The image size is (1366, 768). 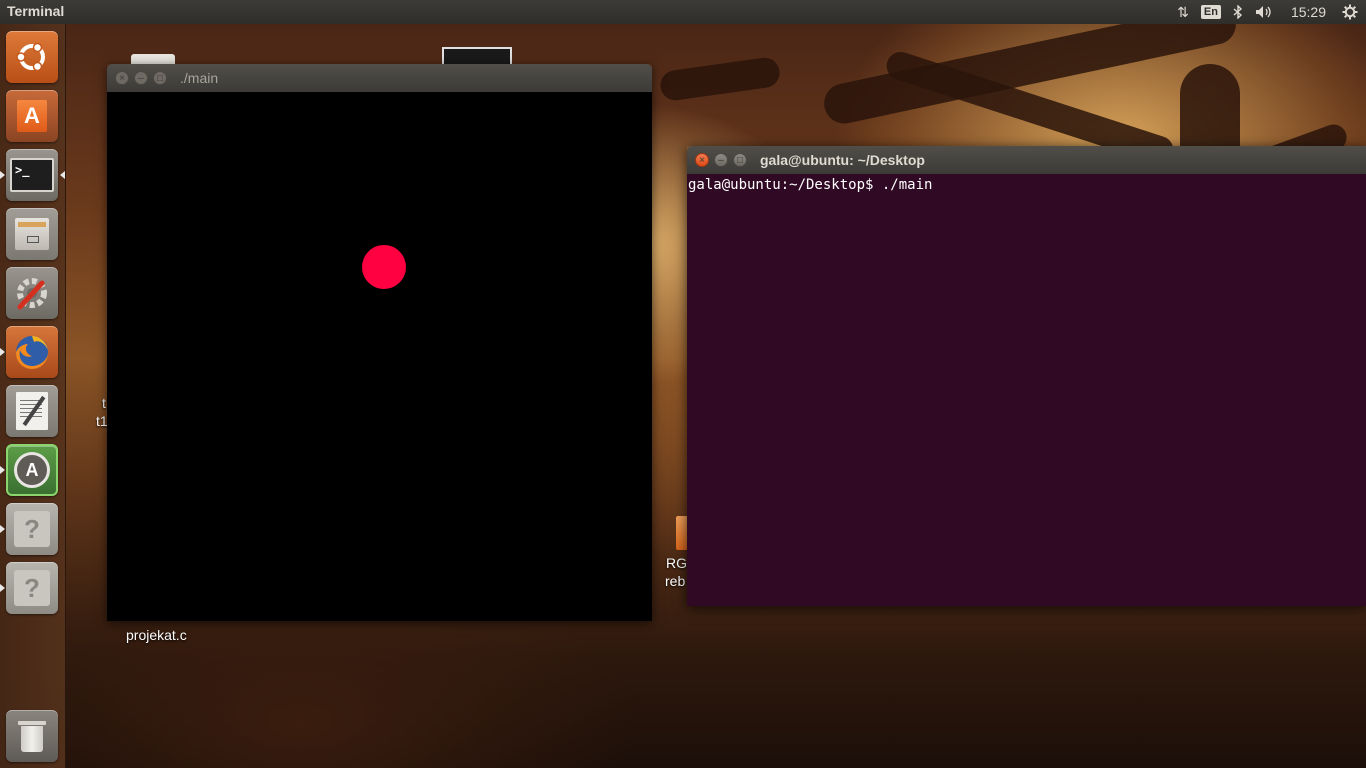 What do you see at coordinates (62, 175) in the screenshot?
I see `active-indicator` at bounding box center [62, 175].